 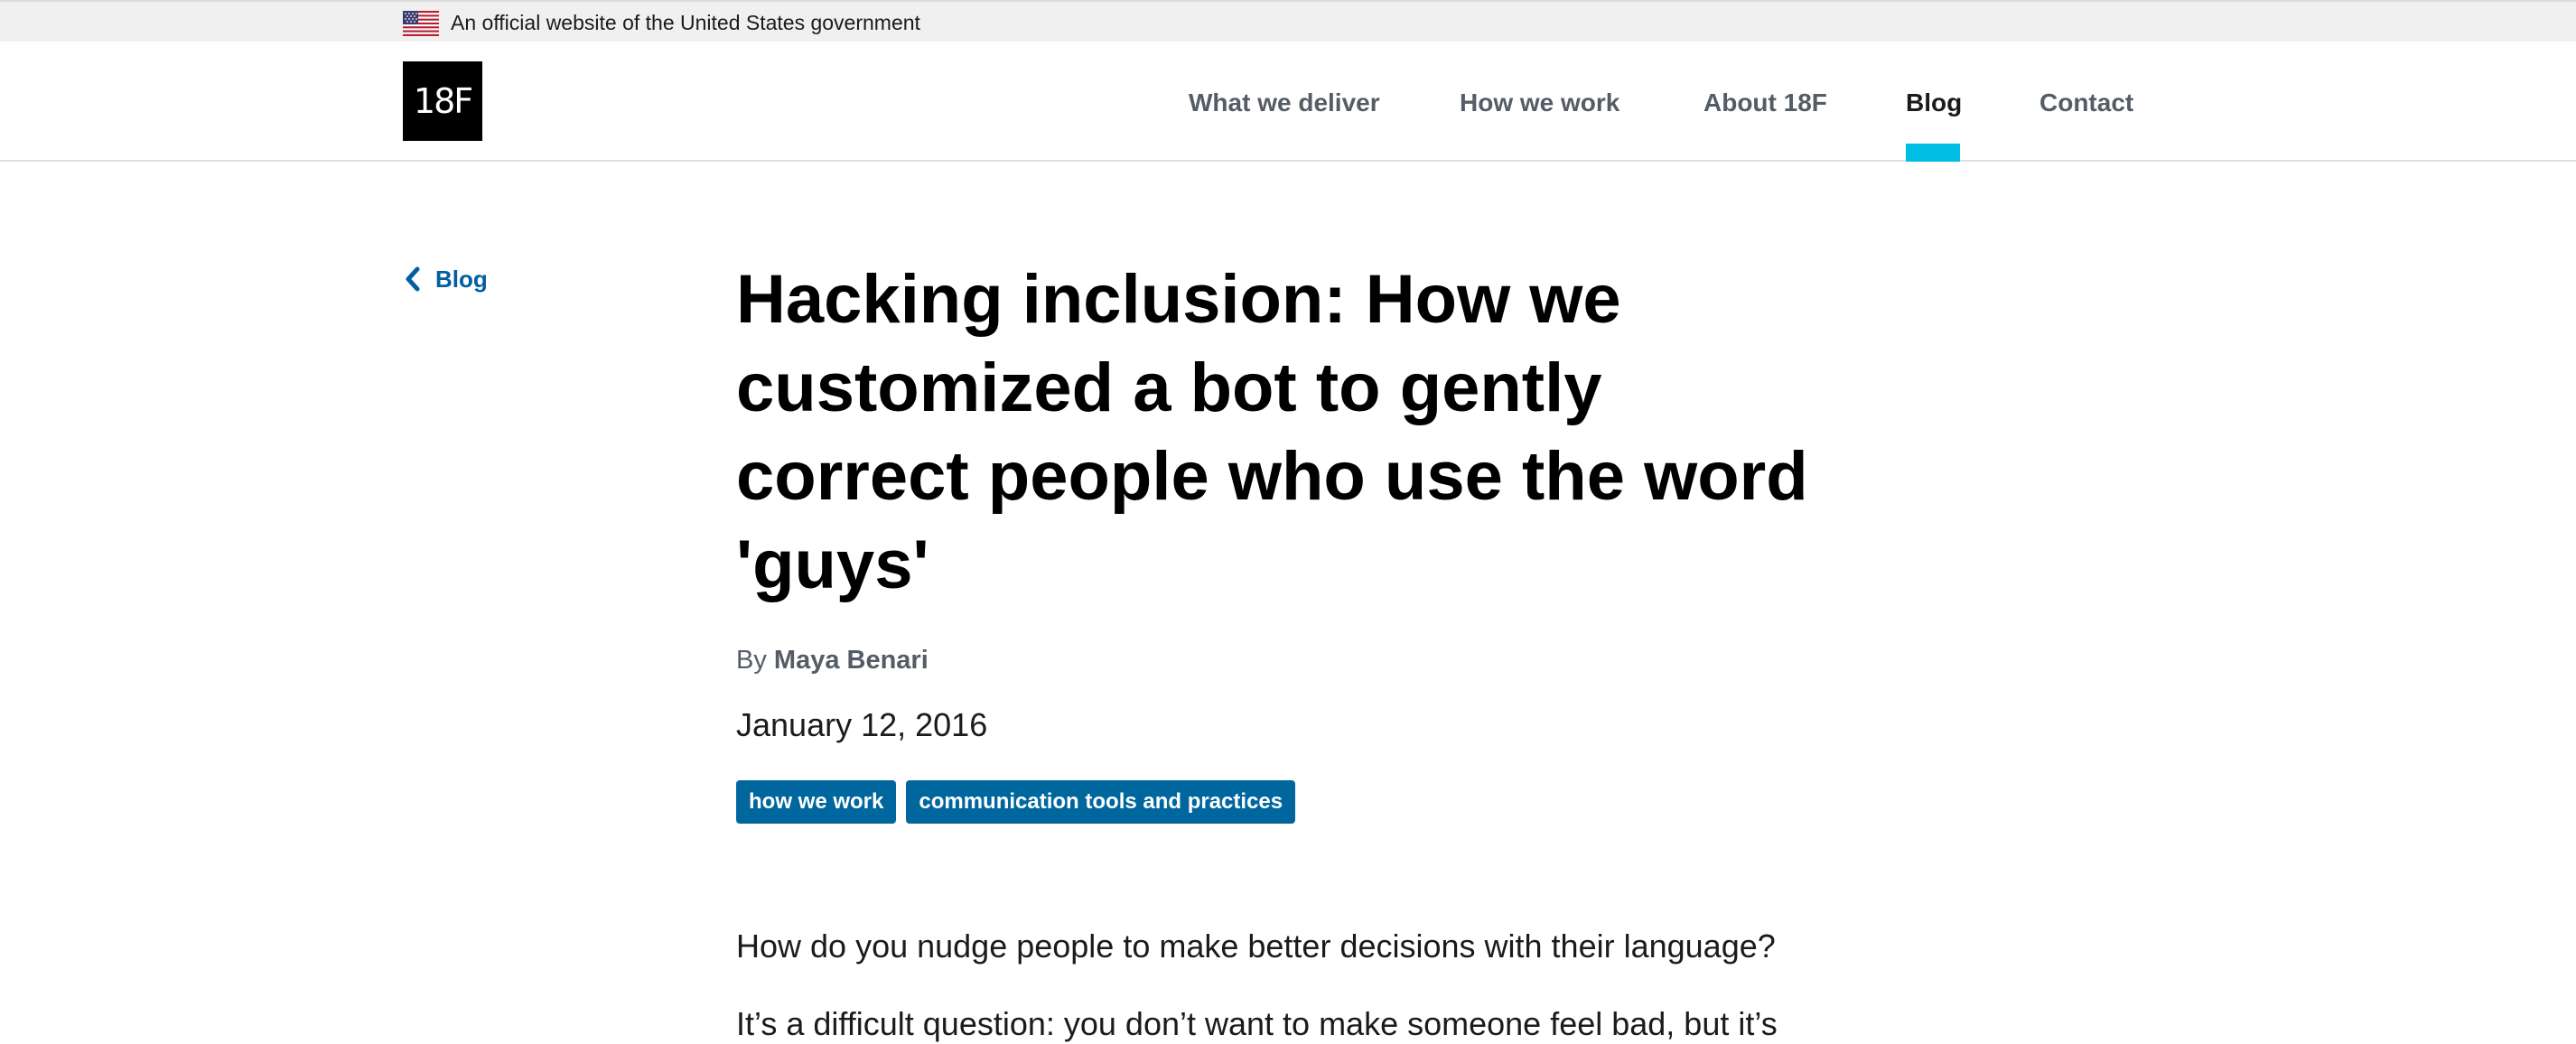 I want to click on nav-how-we-work: How we work, so click(x=1539, y=103).